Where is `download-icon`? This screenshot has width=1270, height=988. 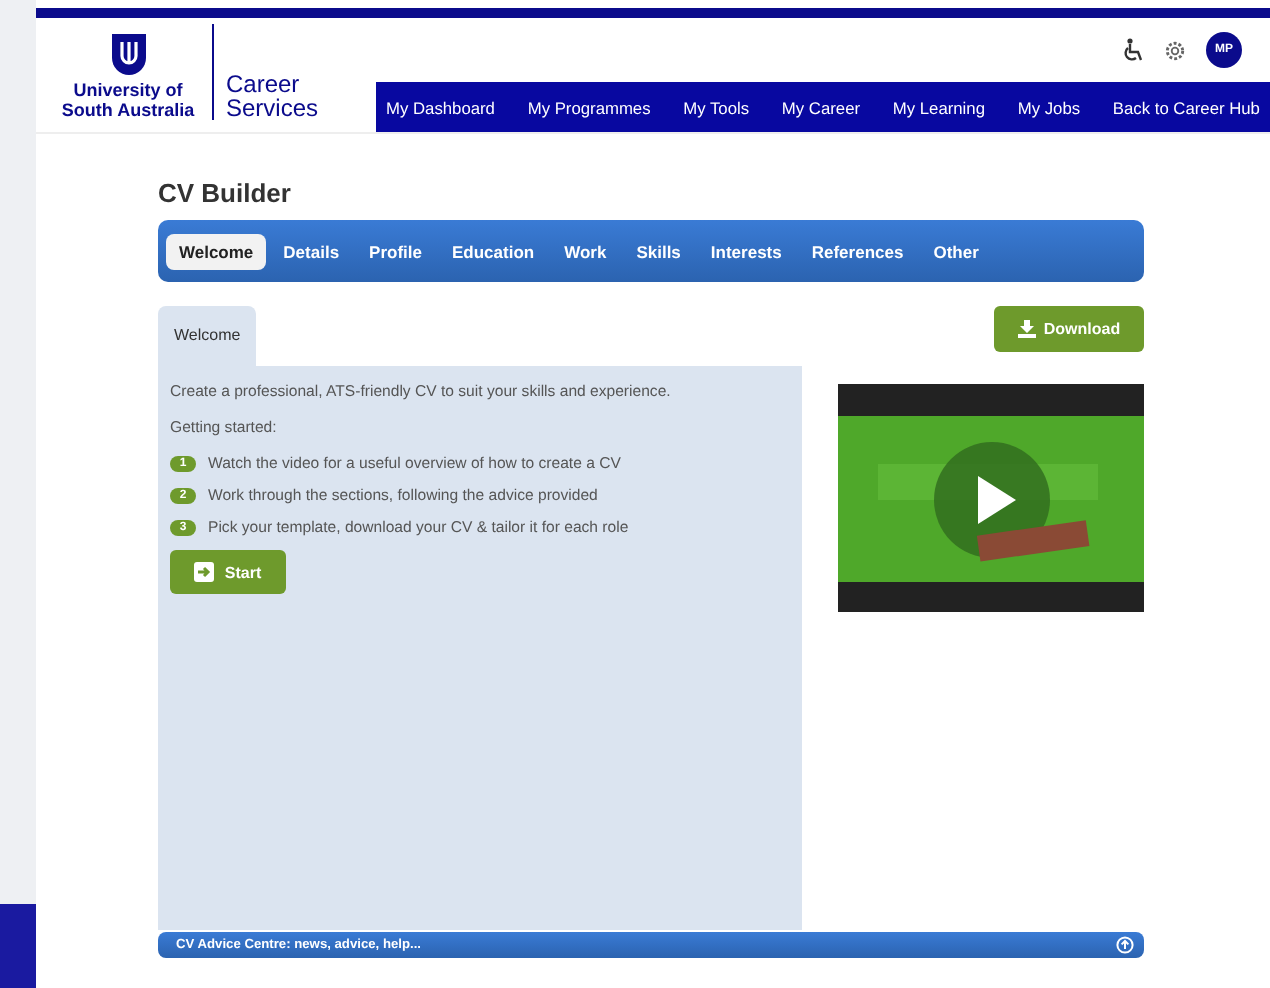
download-icon is located at coordinates (1026, 329).